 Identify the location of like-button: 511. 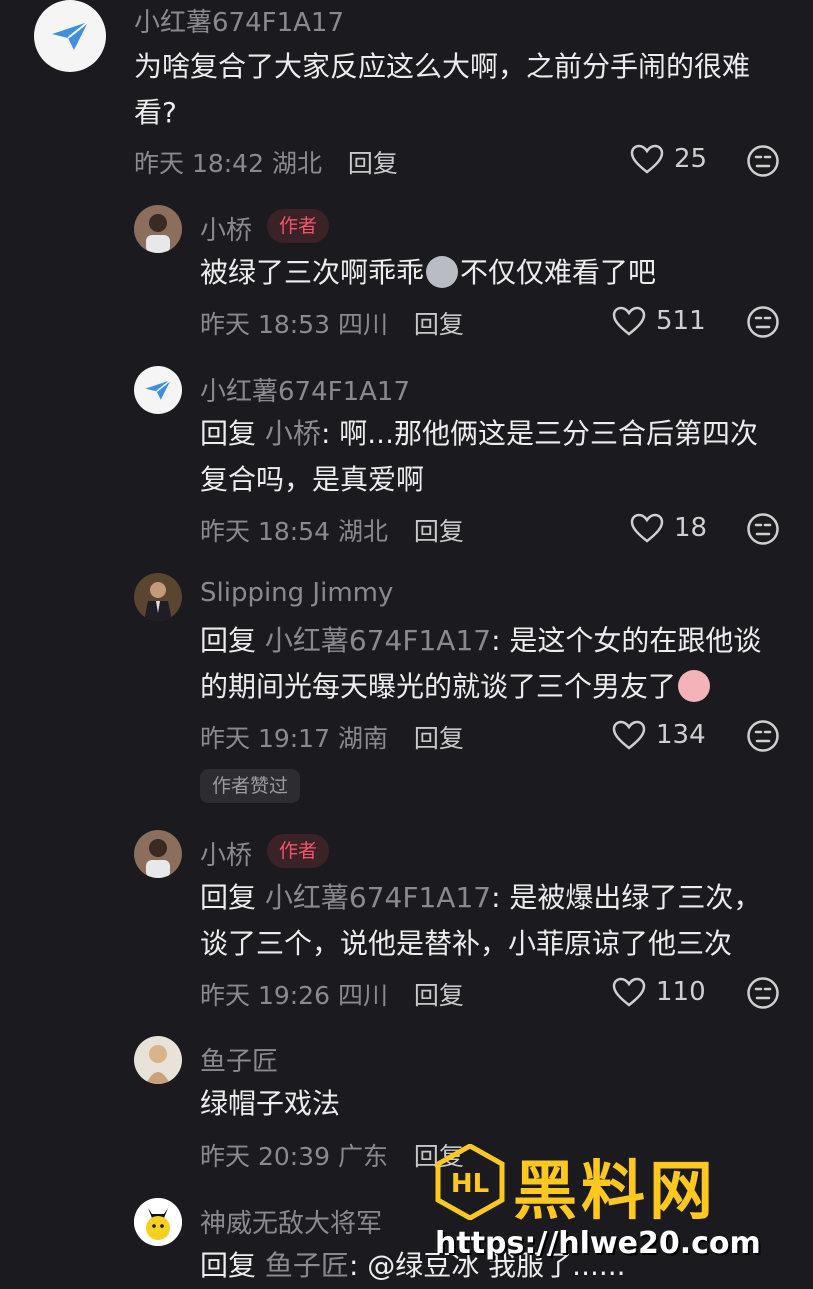
(659, 321).